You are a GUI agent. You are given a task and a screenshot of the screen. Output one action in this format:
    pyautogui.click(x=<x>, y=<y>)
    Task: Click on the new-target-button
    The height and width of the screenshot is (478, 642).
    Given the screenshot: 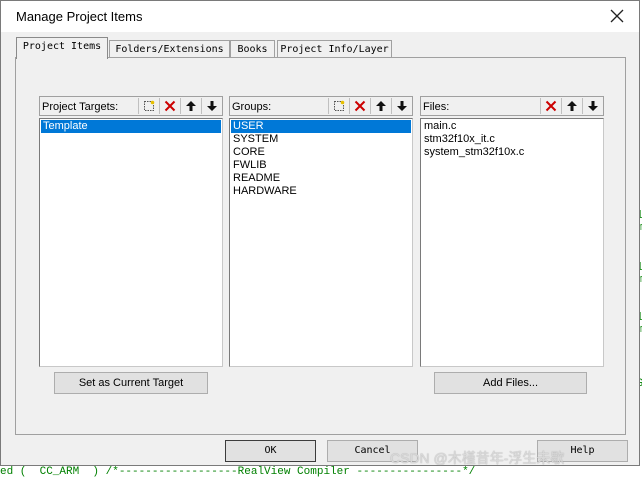 What is the action you would take?
    pyautogui.click(x=148, y=106)
    